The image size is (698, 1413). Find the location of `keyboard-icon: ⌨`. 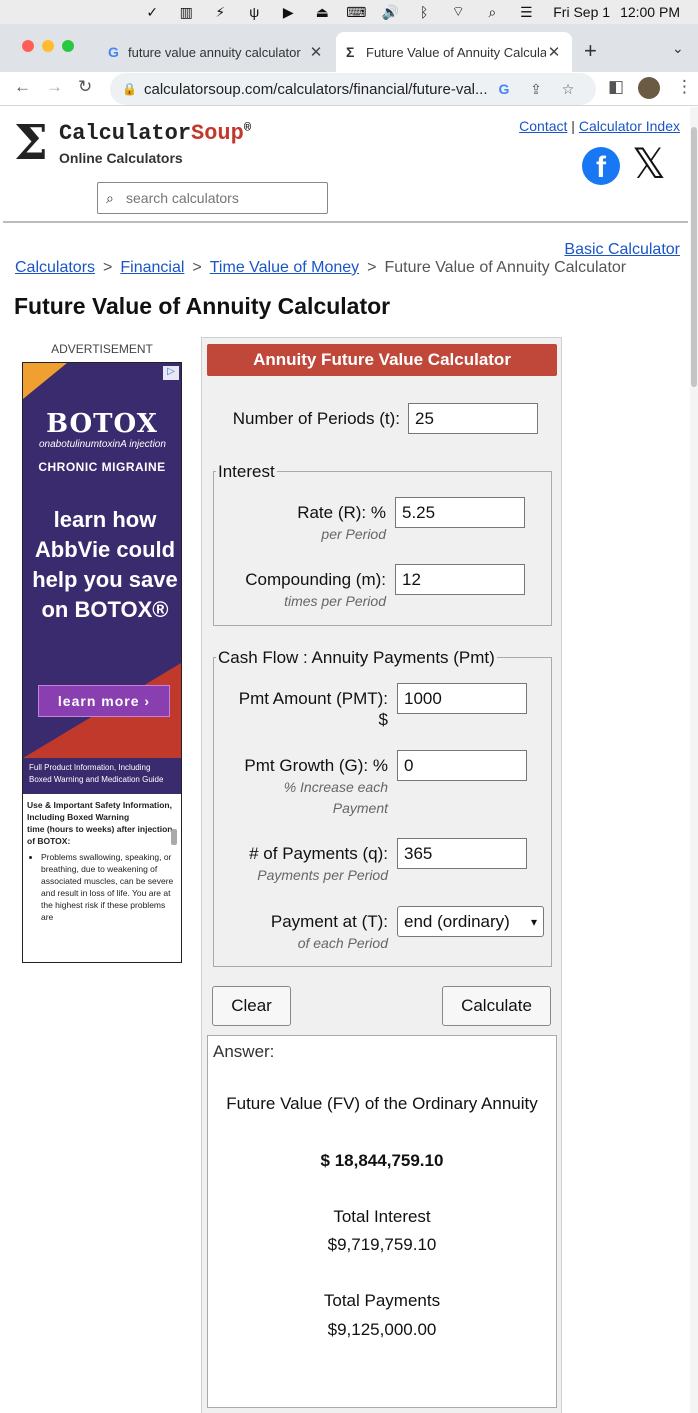

keyboard-icon: ⌨ is located at coordinates (356, 12).